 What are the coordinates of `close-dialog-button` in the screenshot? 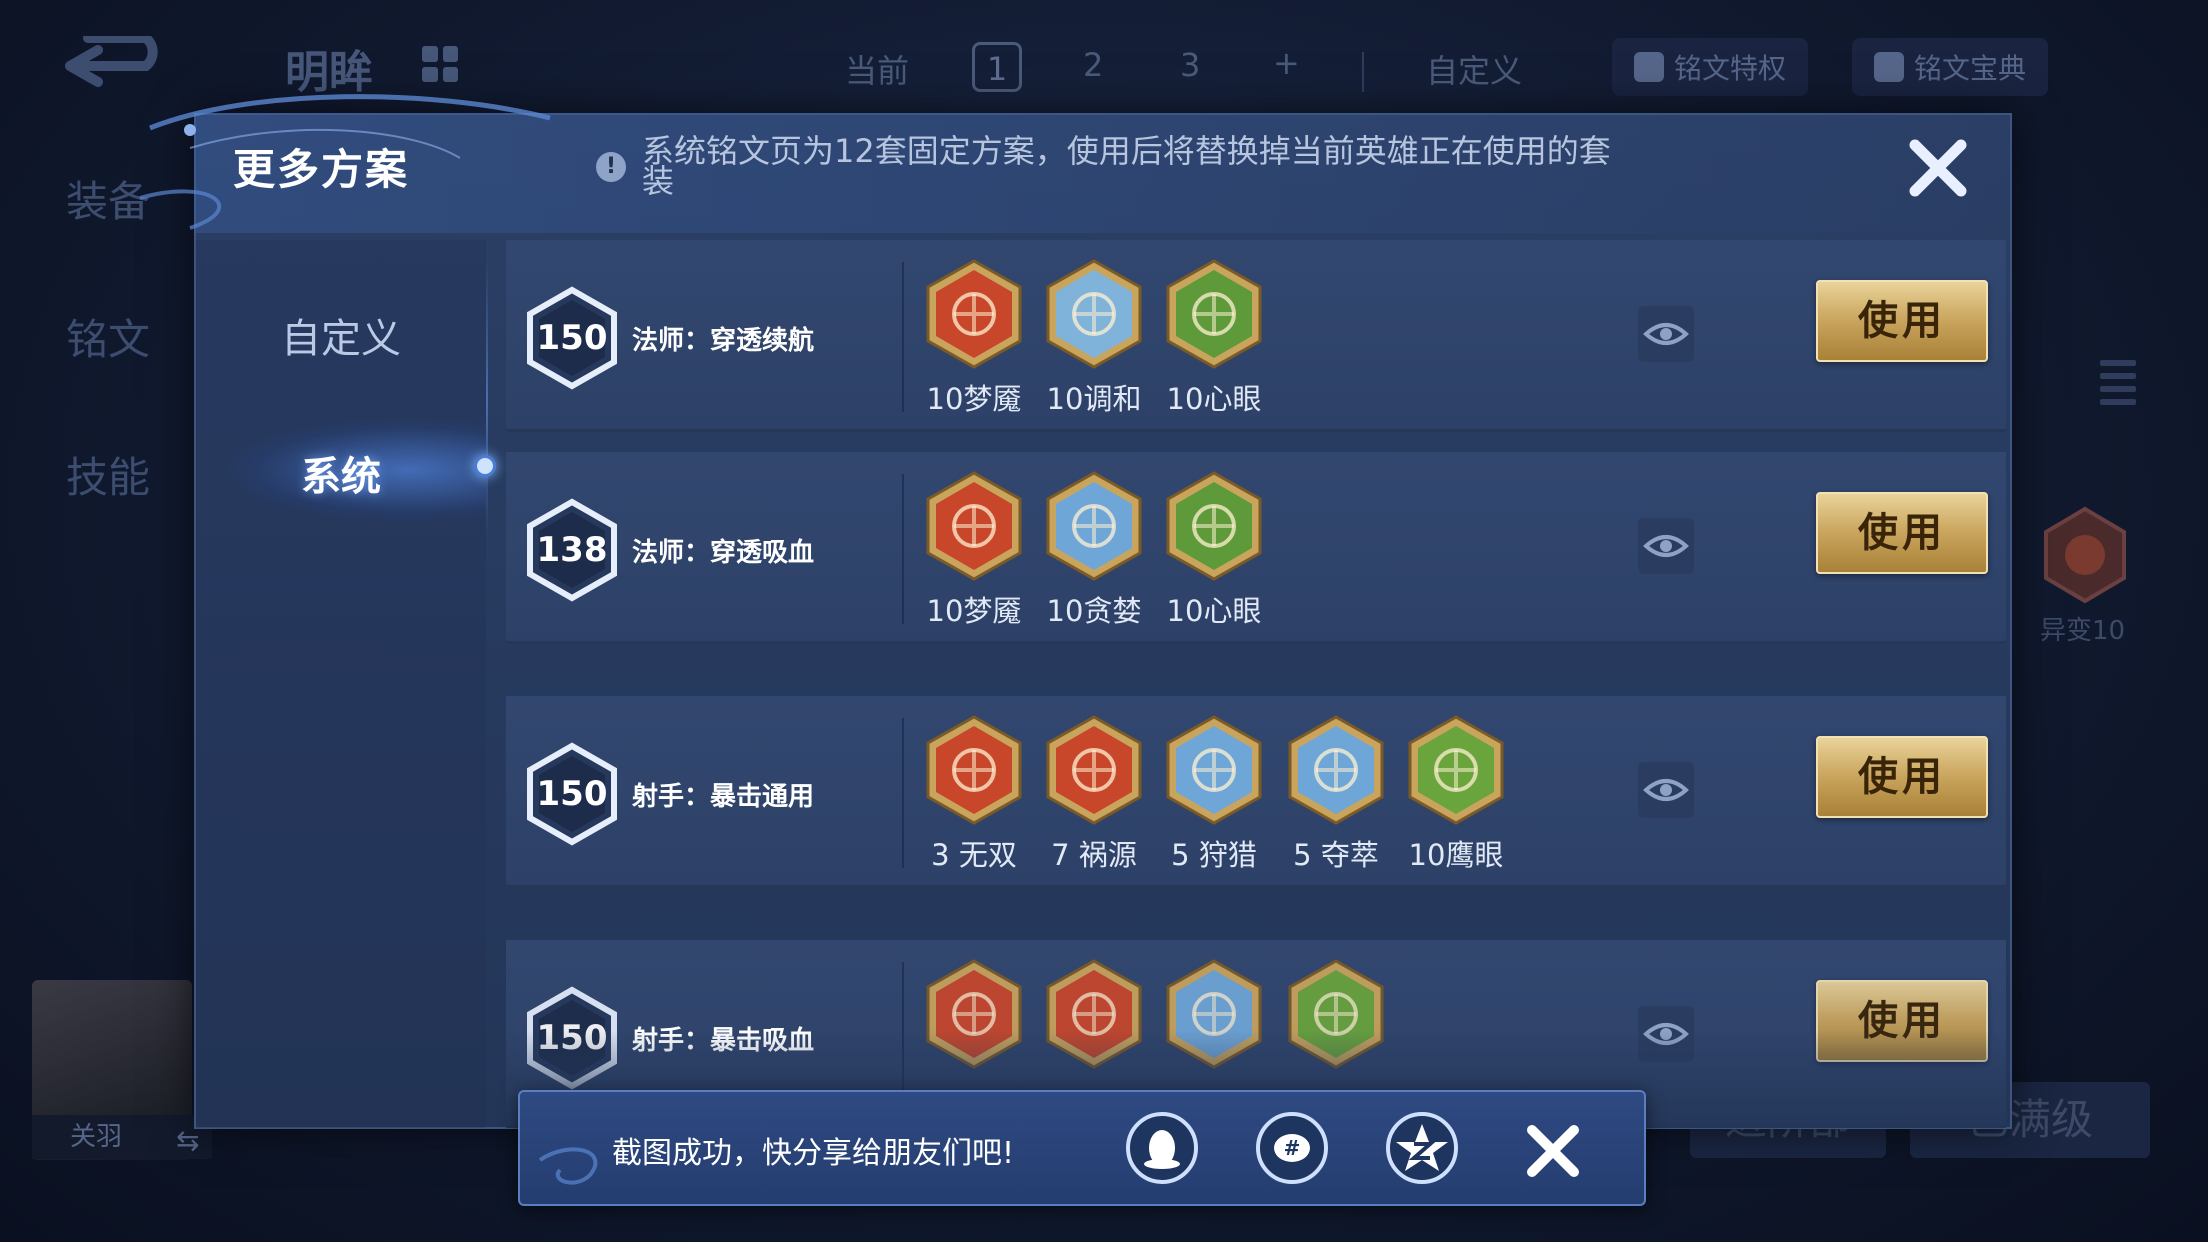 It's located at (1938, 168).